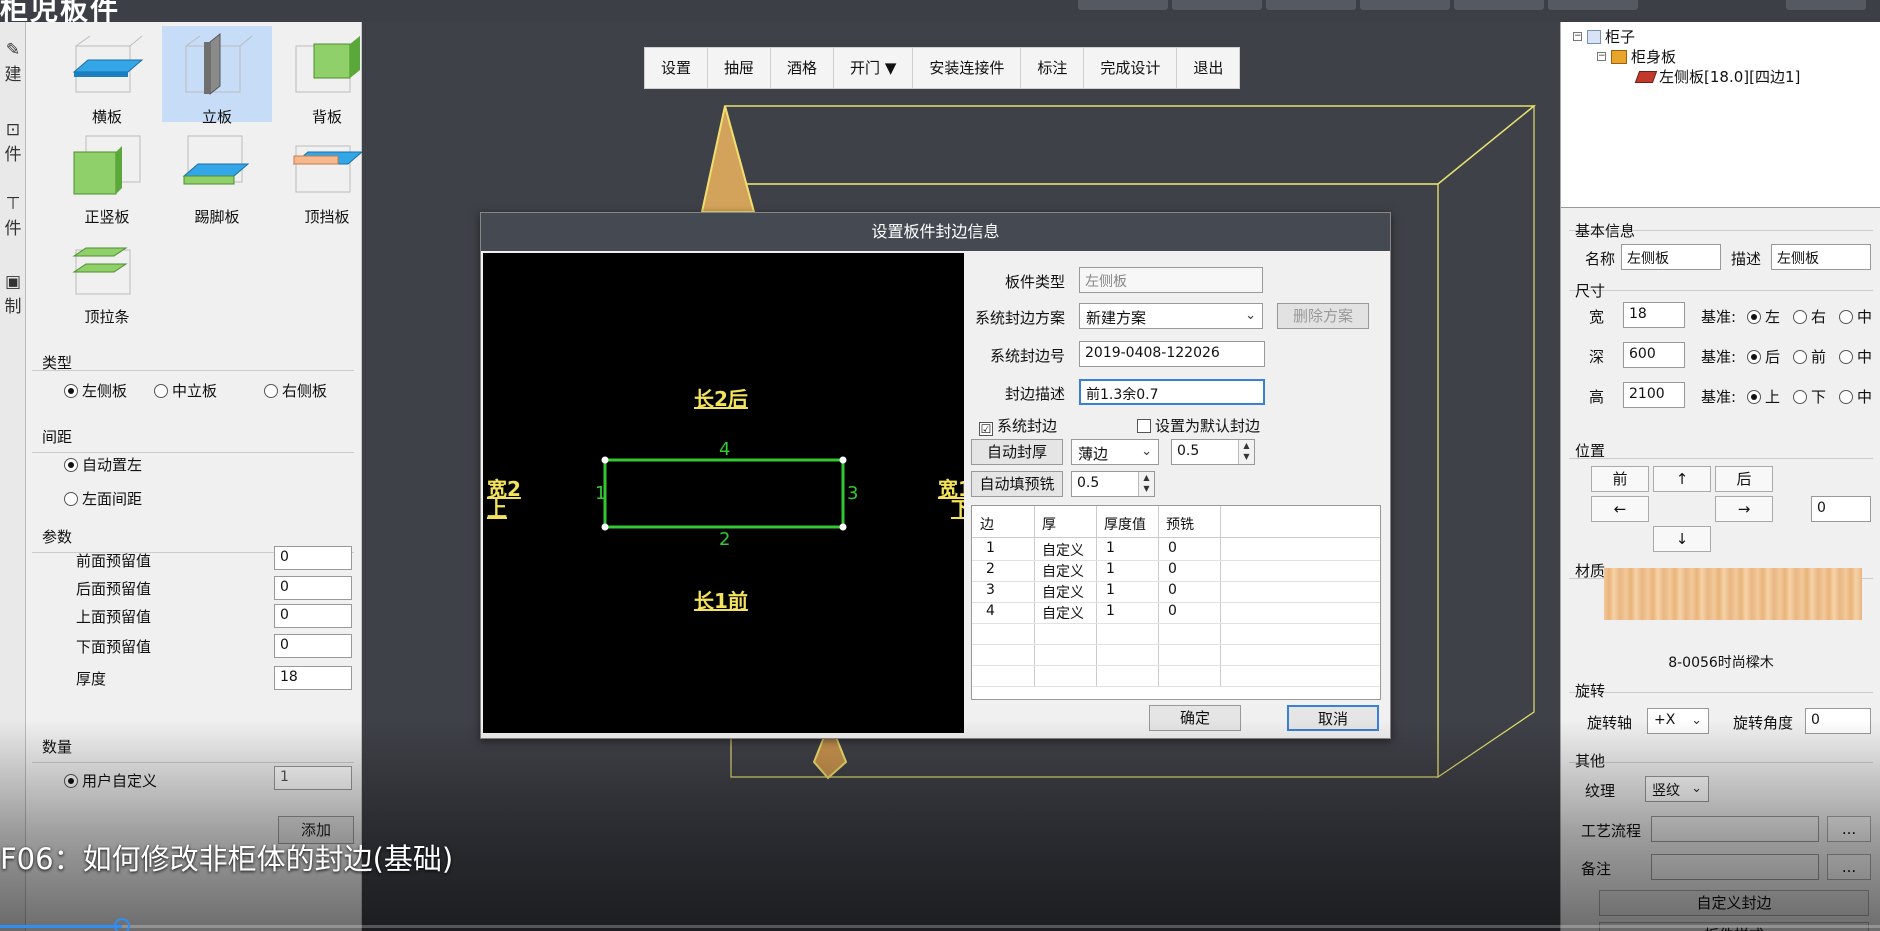  I want to click on video-progress-bar, so click(940, 924).